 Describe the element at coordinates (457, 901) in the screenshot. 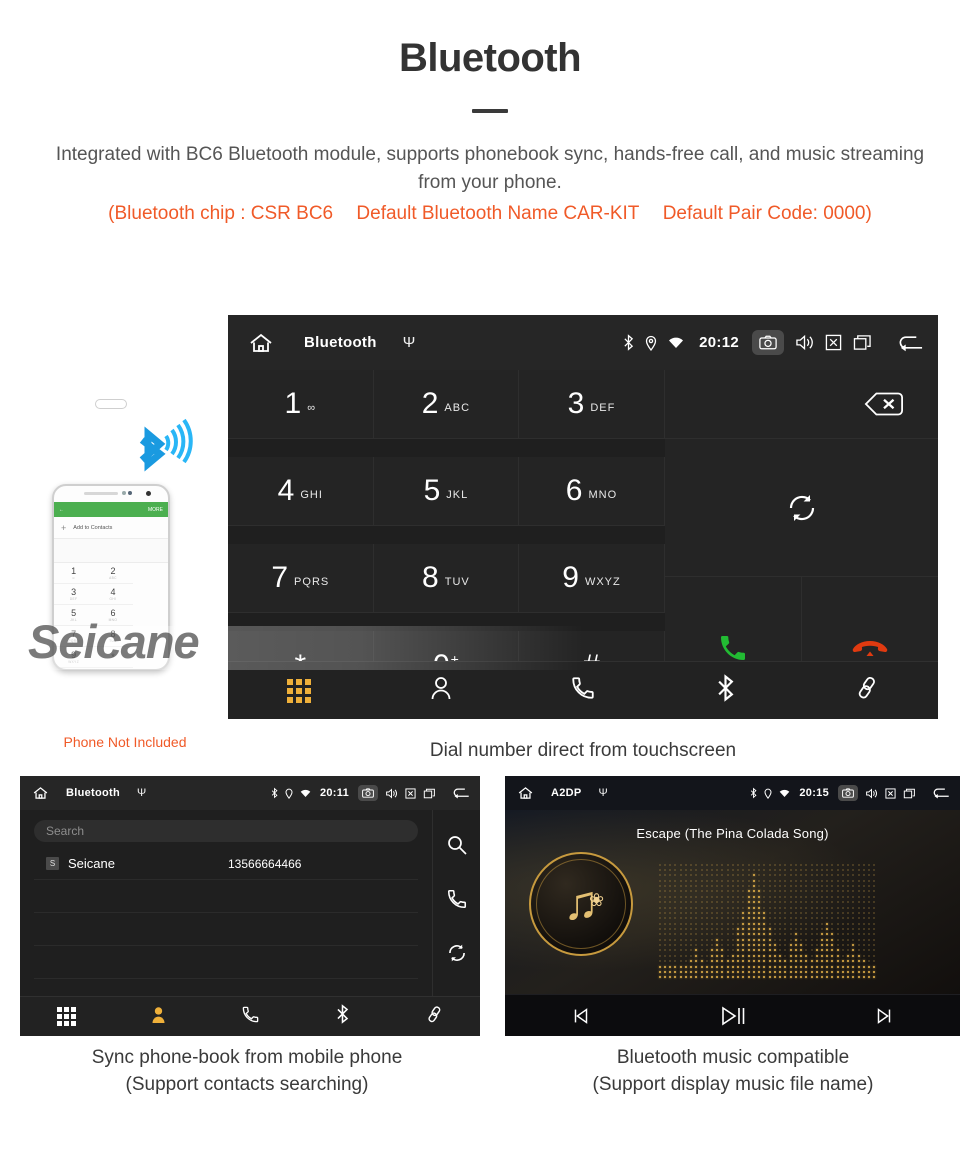

I see `call-icon` at that location.